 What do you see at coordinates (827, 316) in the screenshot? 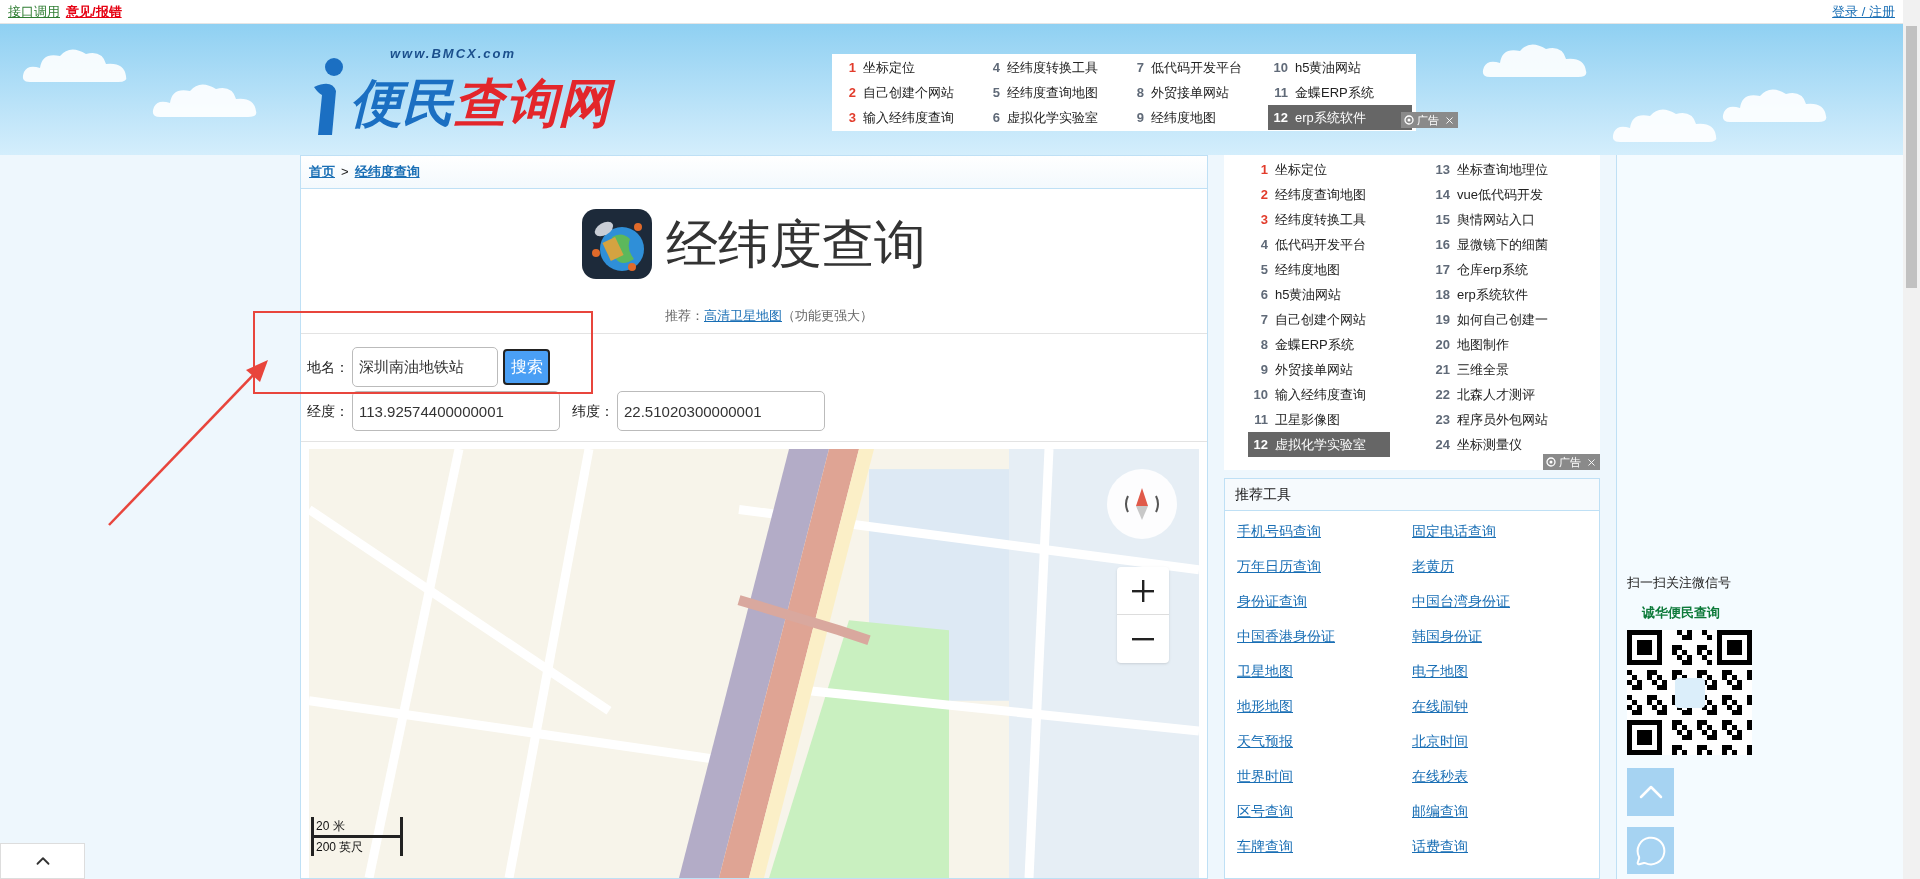
I see `recommend-note: （功能更强大）` at bounding box center [827, 316].